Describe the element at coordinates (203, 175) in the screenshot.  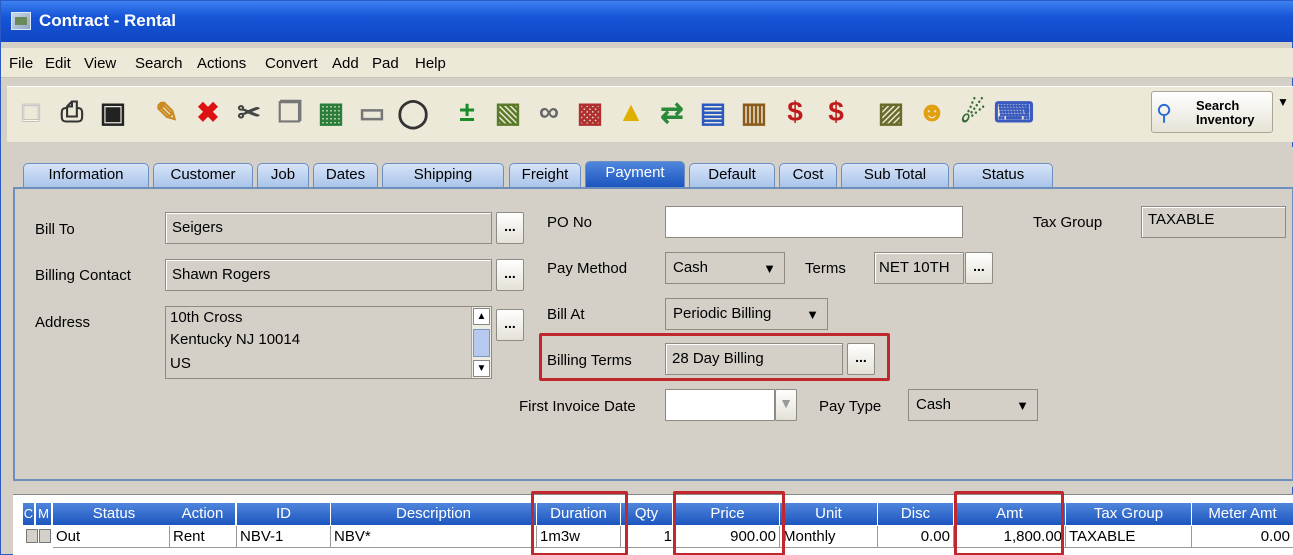
I see `tab-customer: Customer` at that location.